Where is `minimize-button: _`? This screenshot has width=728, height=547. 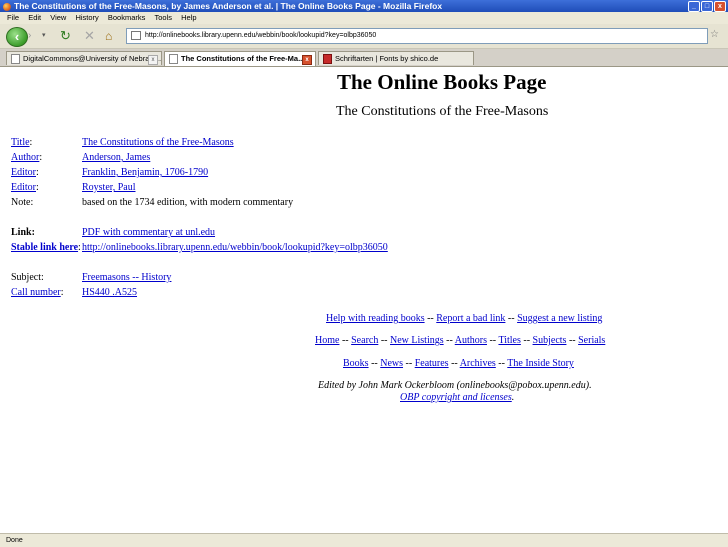
minimize-button: _ is located at coordinates (694, 6).